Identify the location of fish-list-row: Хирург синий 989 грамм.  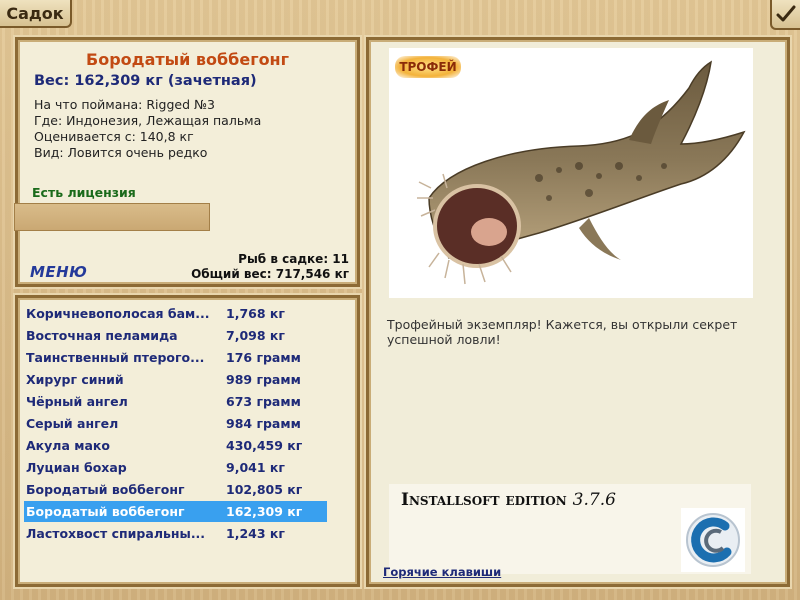
(175, 379).